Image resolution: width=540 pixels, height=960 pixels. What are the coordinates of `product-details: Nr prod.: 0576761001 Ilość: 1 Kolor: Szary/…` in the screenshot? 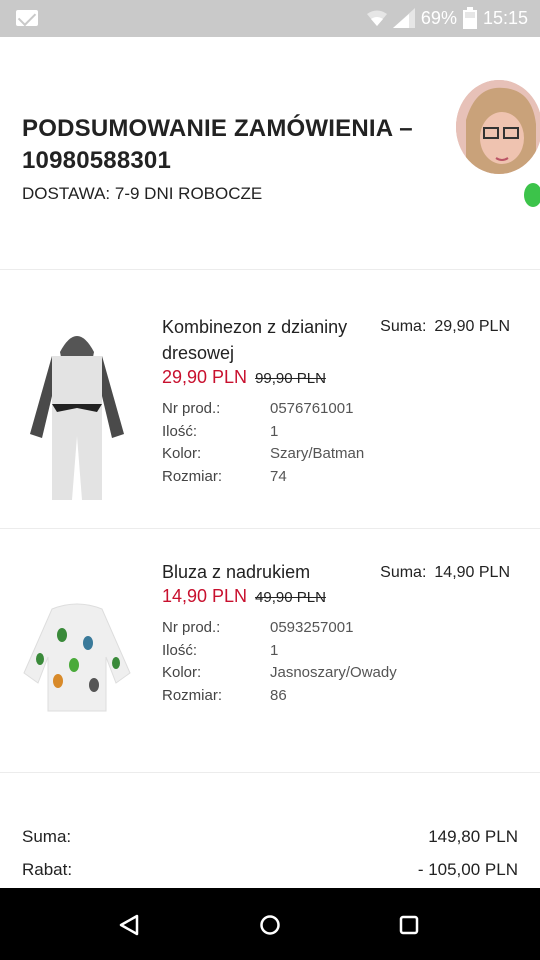 It's located at (263, 443).